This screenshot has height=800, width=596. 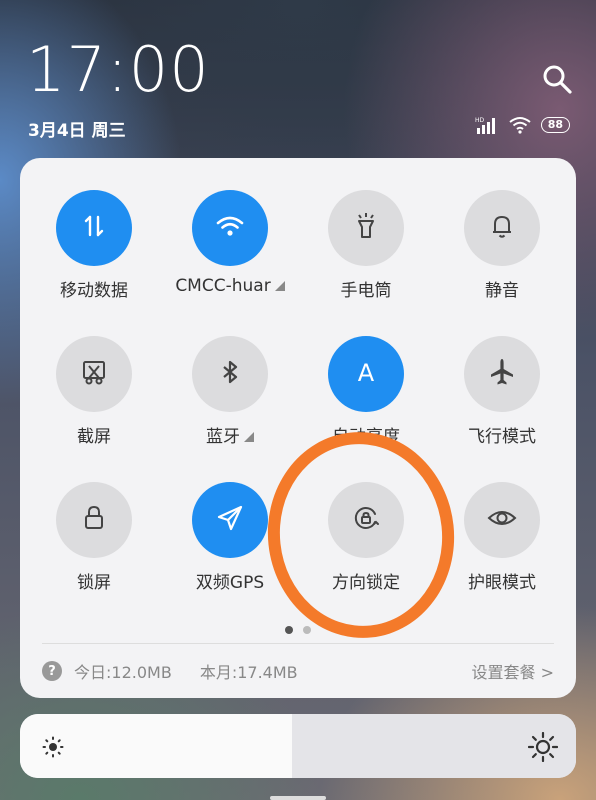 I want to click on svg-text: A, so click(x=366, y=373).